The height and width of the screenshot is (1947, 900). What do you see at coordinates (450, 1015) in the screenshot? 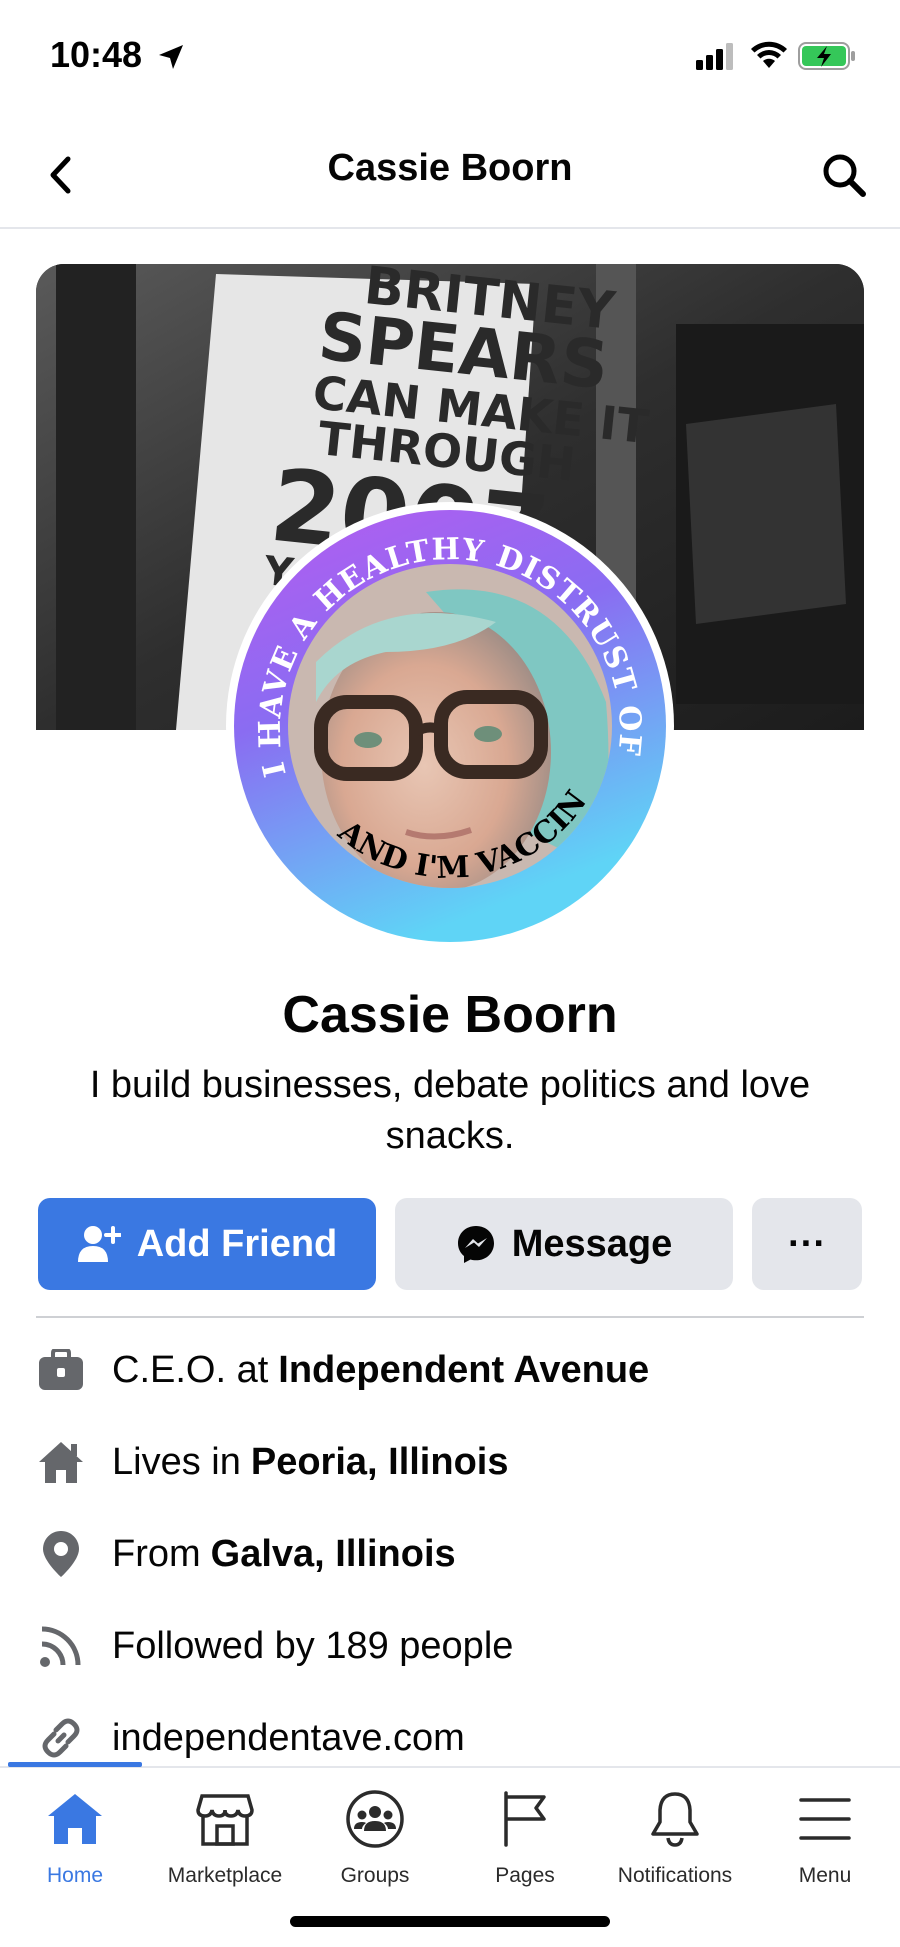
I see `profile-name: Cassie Boorn` at bounding box center [450, 1015].